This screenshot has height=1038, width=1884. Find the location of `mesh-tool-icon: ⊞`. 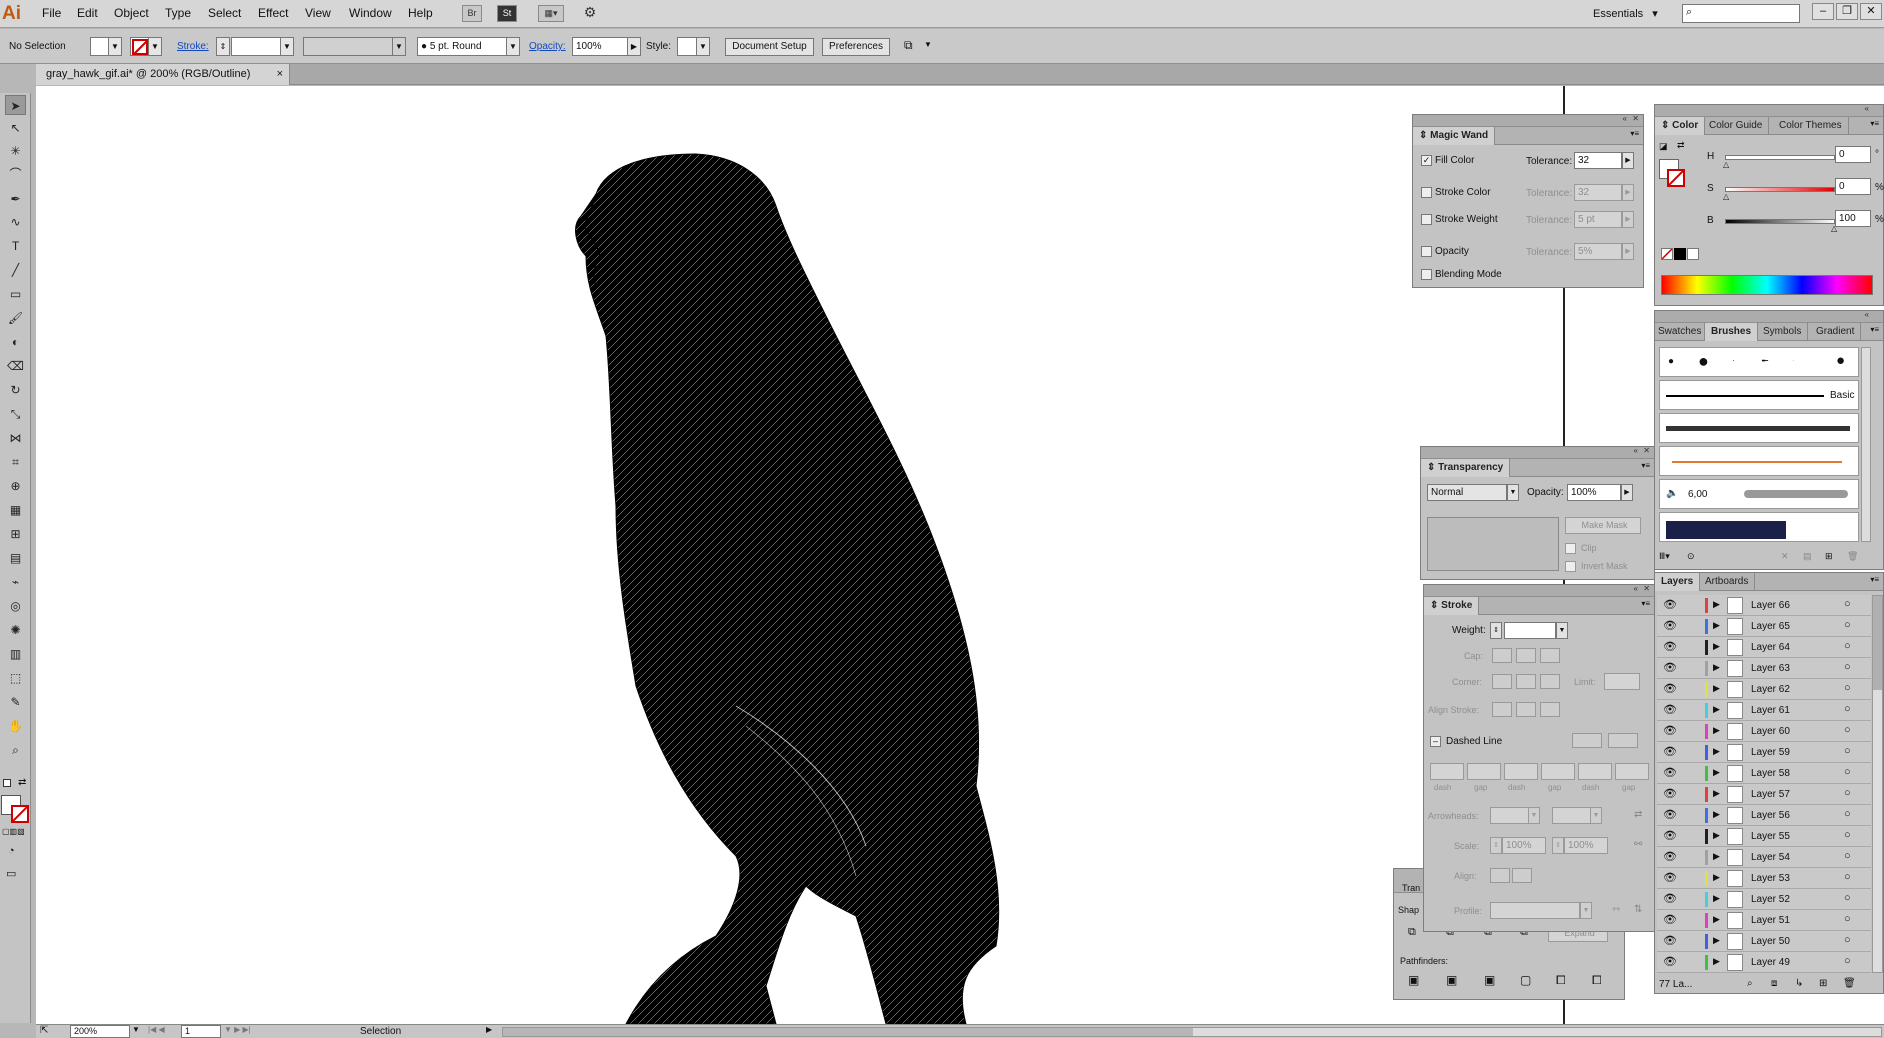

mesh-tool-icon: ⊞ is located at coordinates (15, 534).